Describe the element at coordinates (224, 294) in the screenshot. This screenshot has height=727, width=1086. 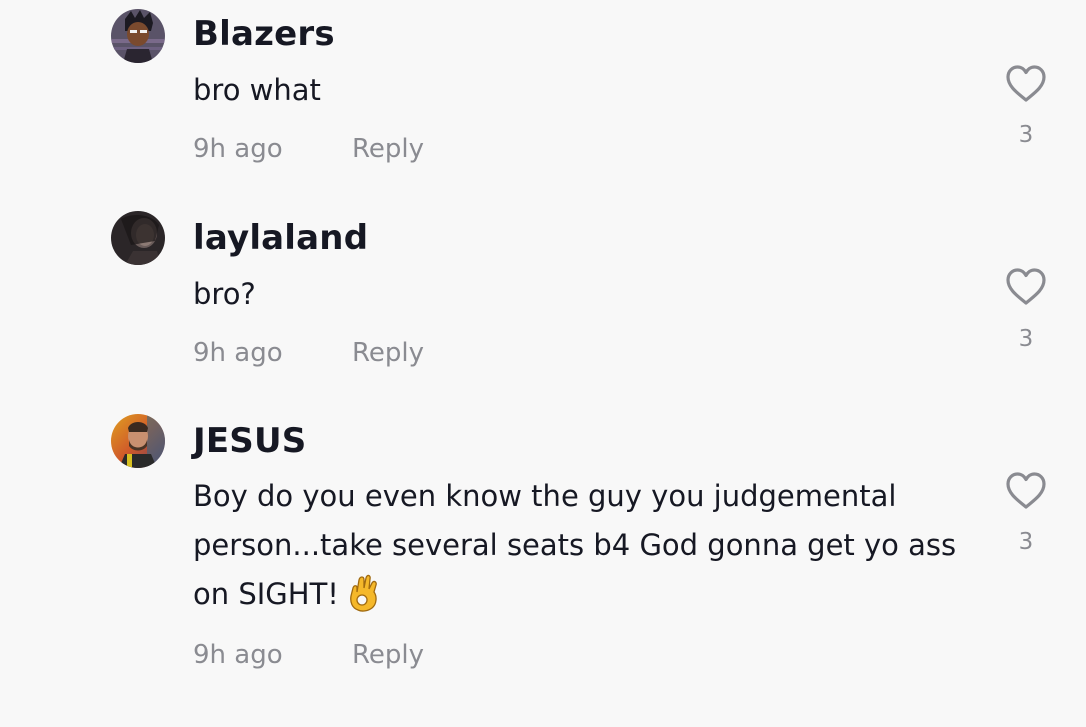
I see `comment-text: bro?` at that location.